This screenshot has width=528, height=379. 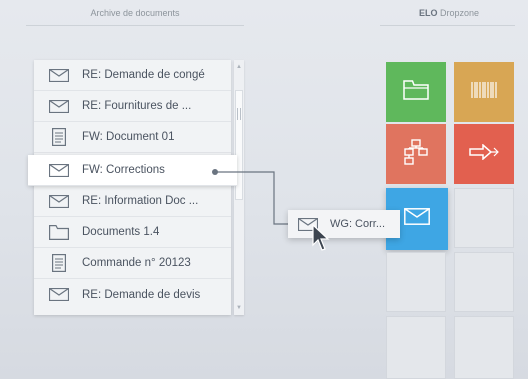 I want to click on dropzone-header: ELO Dropzone, so click(x=449, y=13).